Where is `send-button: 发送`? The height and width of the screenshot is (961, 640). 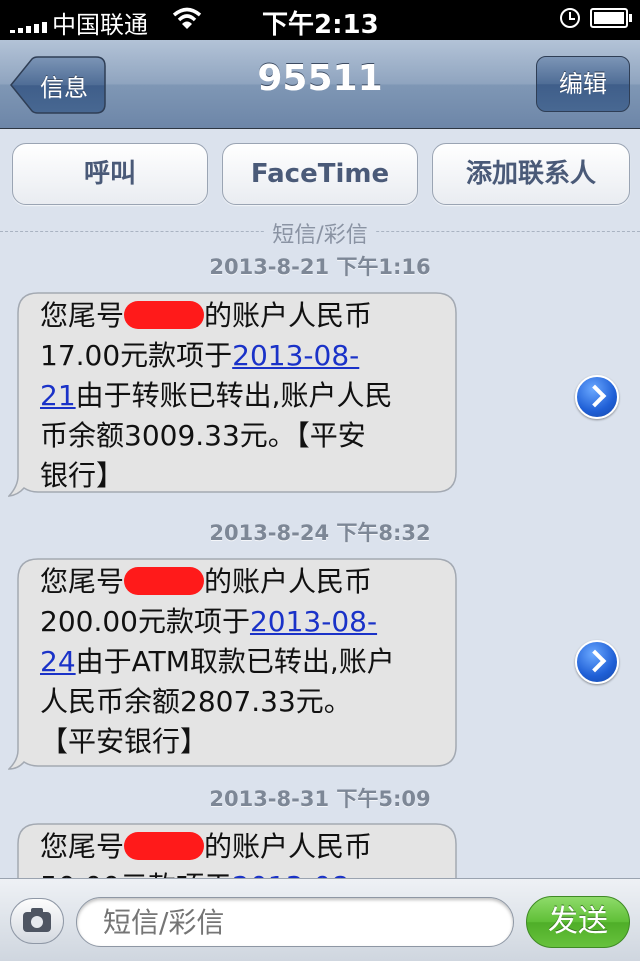
send-button: 发送 is located at coordinates (578, 922).